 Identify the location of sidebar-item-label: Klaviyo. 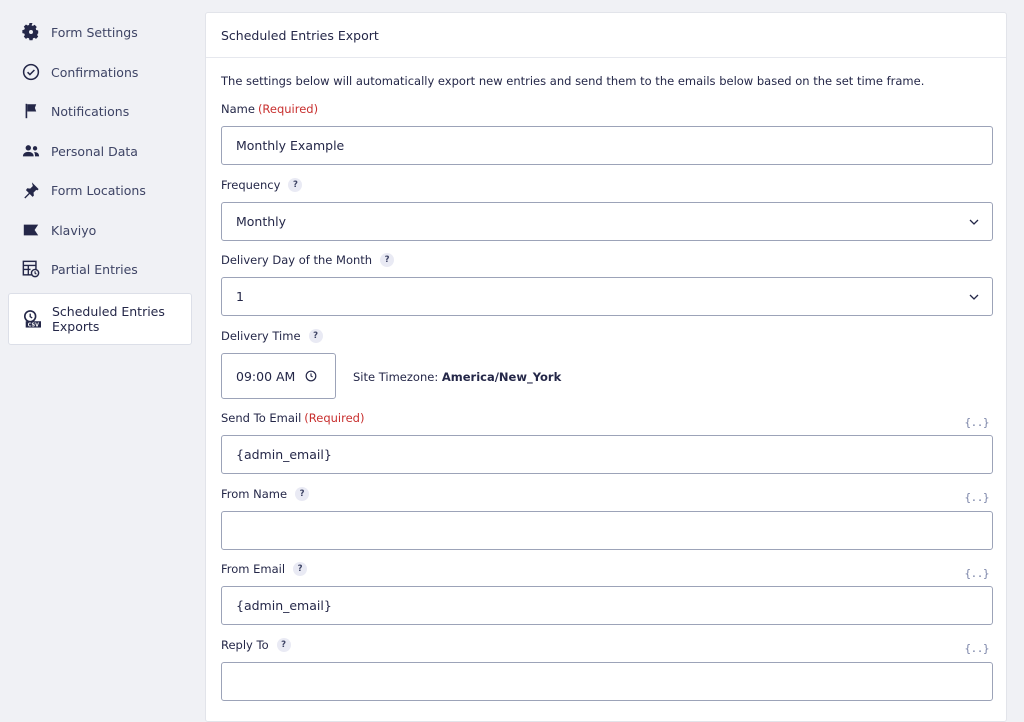
(74, 230).